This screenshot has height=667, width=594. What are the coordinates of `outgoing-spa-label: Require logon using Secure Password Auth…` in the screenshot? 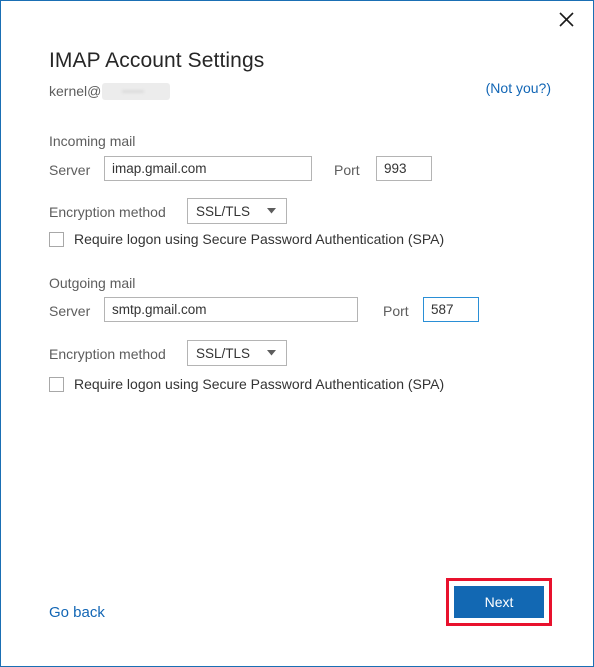 It's located at (259, 384).